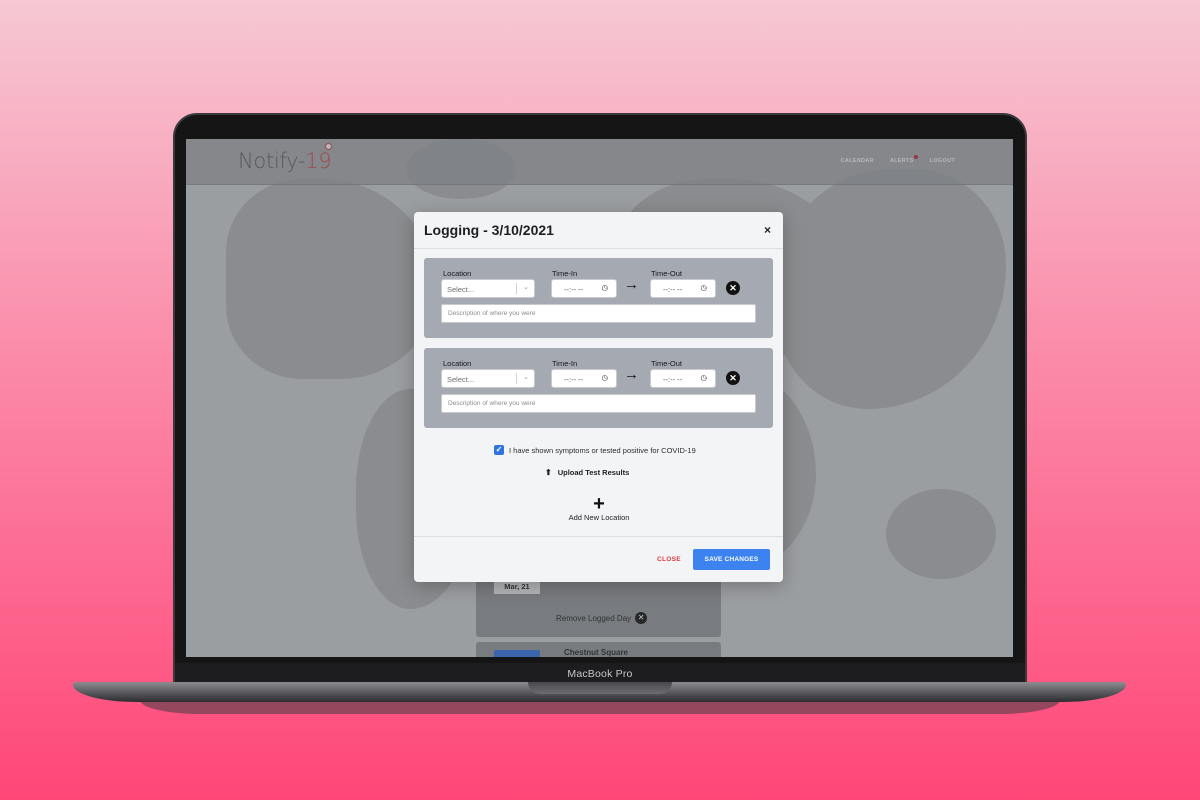  I want to click on plus-icon: +, so click(599, 504).